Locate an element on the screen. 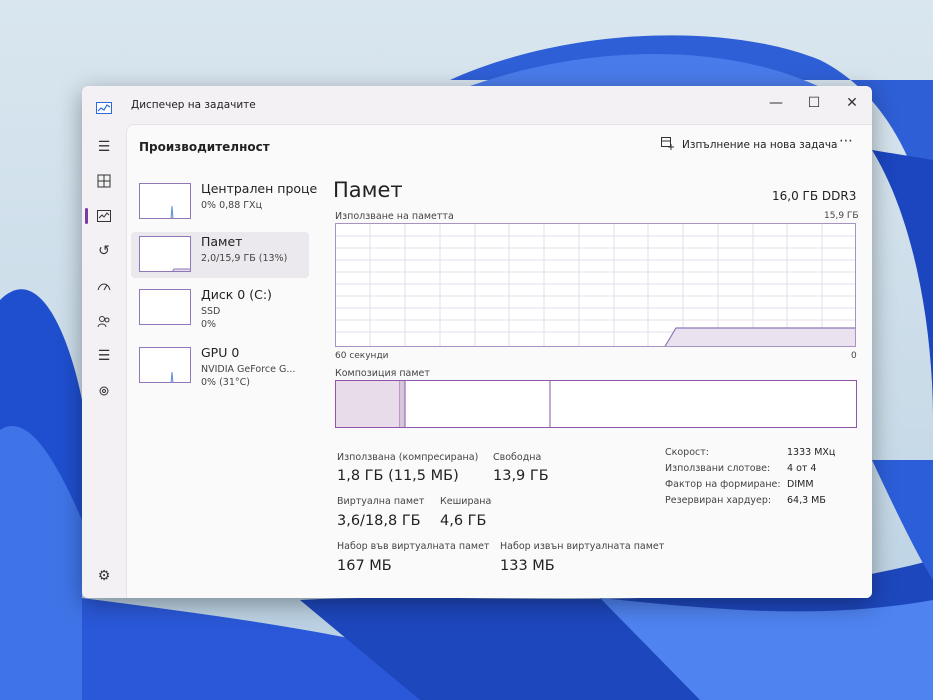 The image size is (933, 700). detail-title: Памет is located at coordinates (368, 190).